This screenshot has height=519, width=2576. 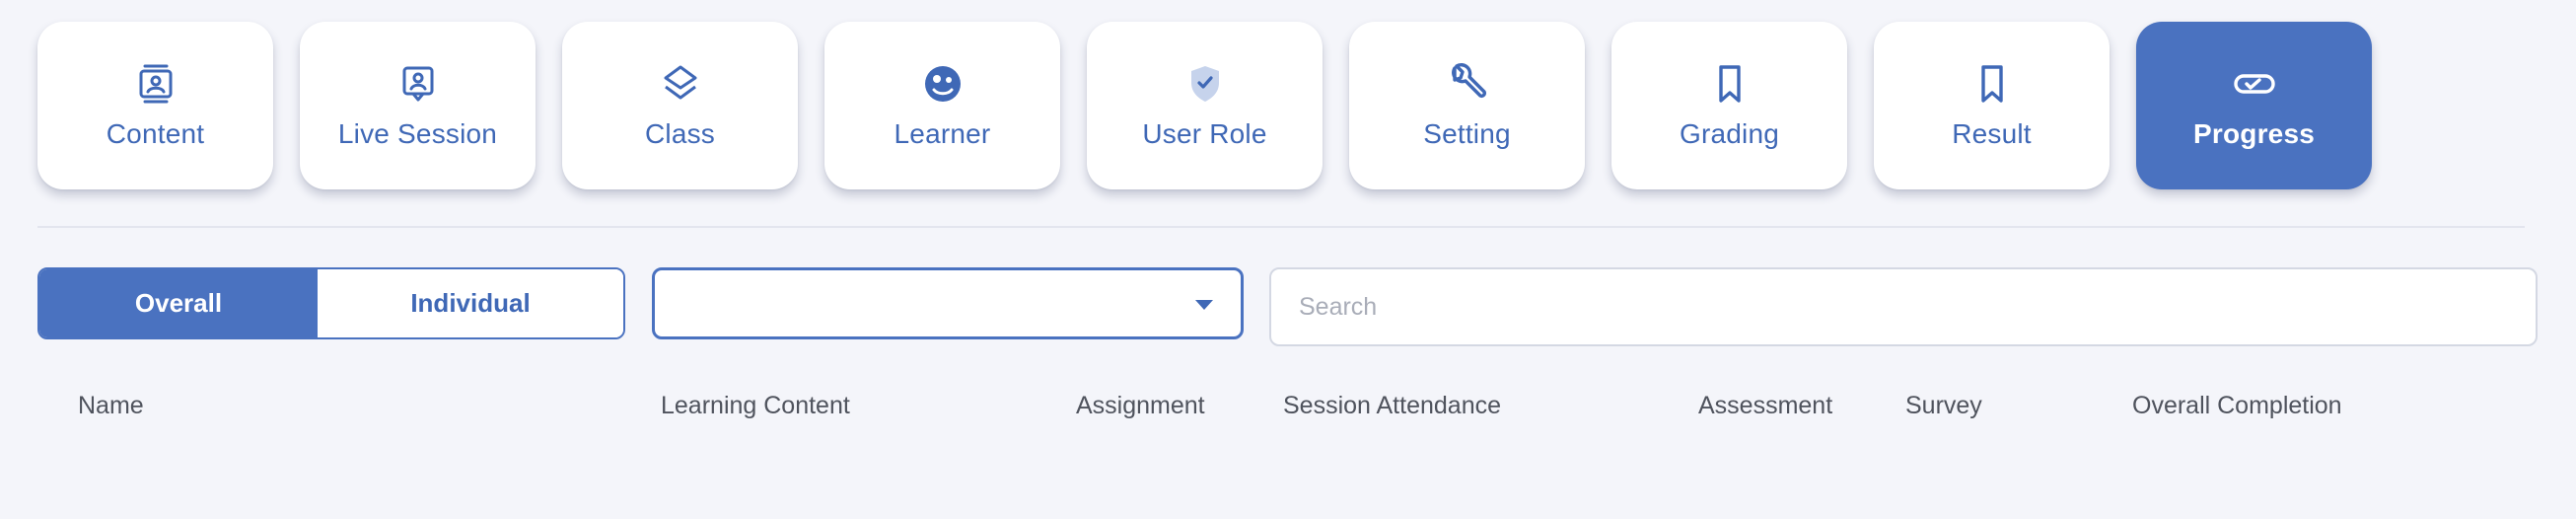 What do you see at coordinates (680, 84) in the screenshot?
I see `layers-icon` at bounding box center [680, 84].